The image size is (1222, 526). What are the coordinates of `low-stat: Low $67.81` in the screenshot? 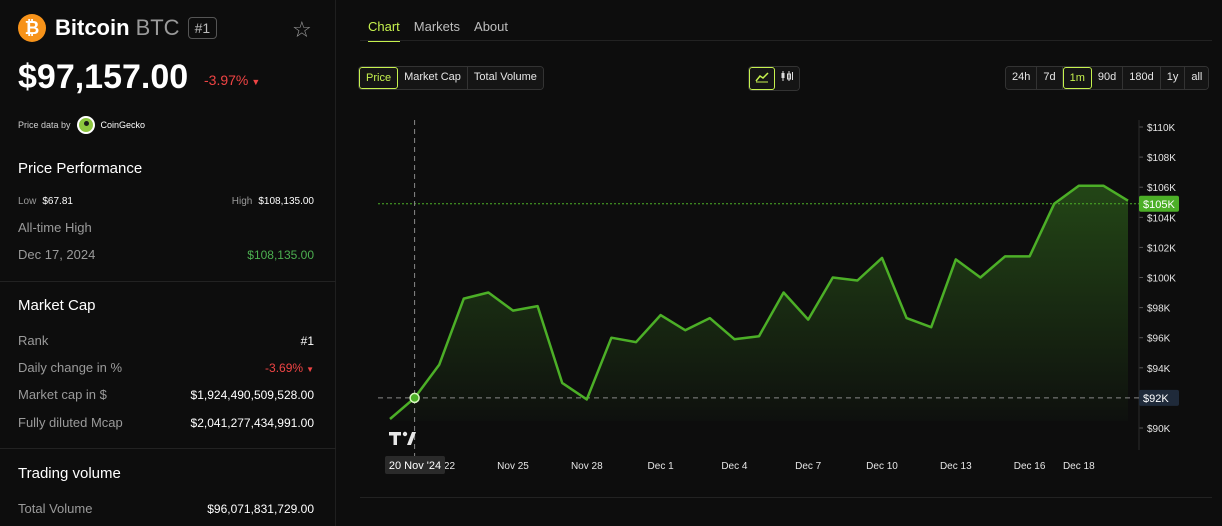 It's located at (45, 201).